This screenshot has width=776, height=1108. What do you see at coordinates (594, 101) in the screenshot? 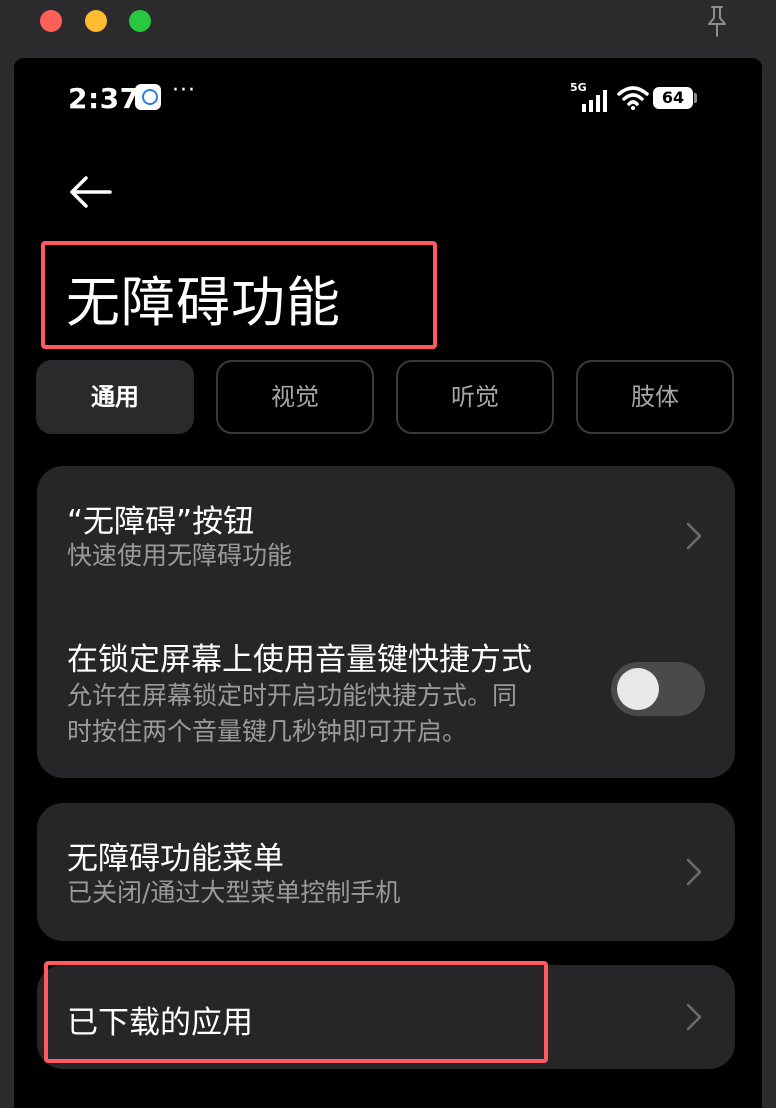
I see `signal-icon` at bounding box center [594, 101].